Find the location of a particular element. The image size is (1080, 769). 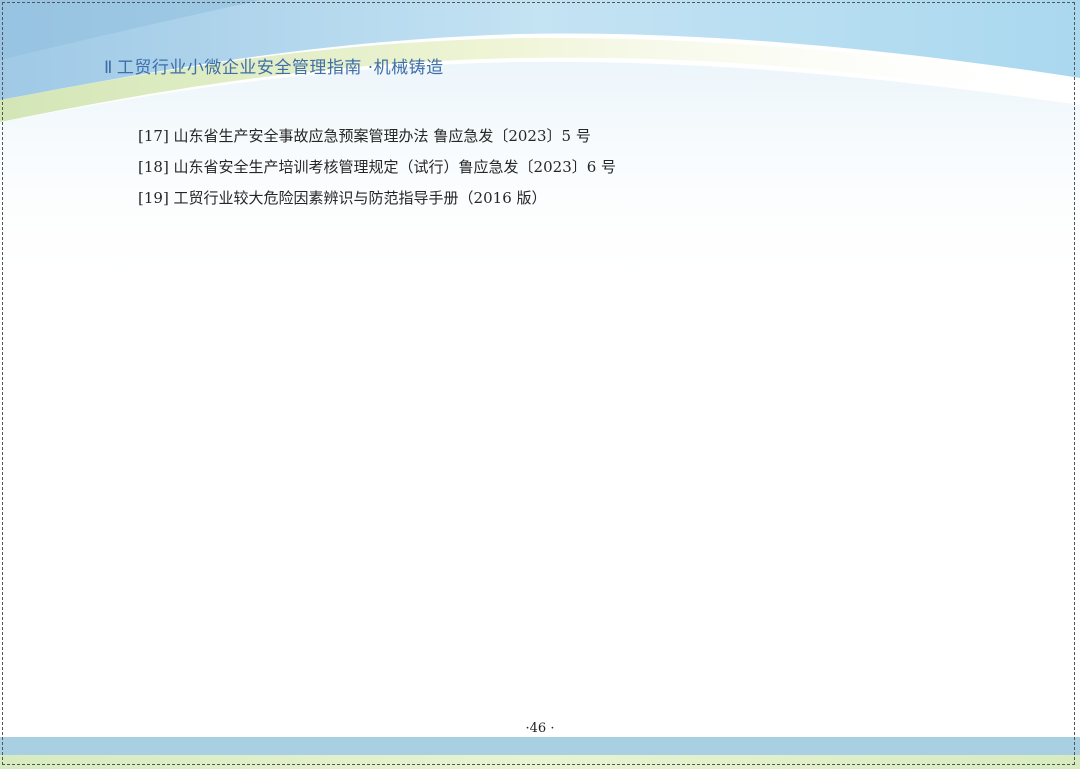

reference-item-19: [19] 工贸行业较大危险因素辨识与防范指导手册（2016 版） is located at coordinates (342, 198).